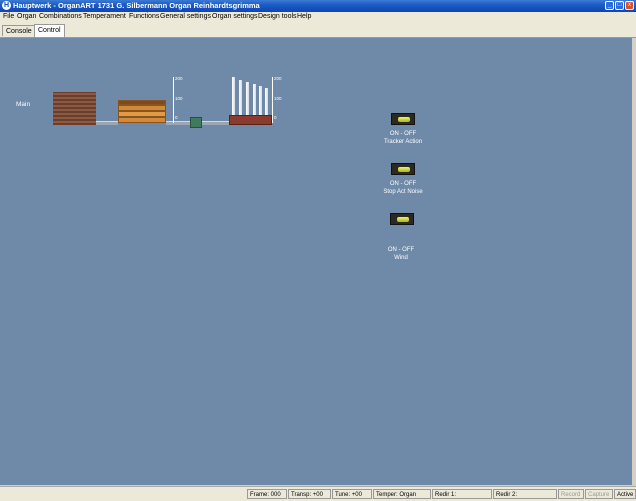 Image resolution: width=636 pixels, height=501 pixels. I want to click on menu-temperament: Temperament, so click(104, 16).